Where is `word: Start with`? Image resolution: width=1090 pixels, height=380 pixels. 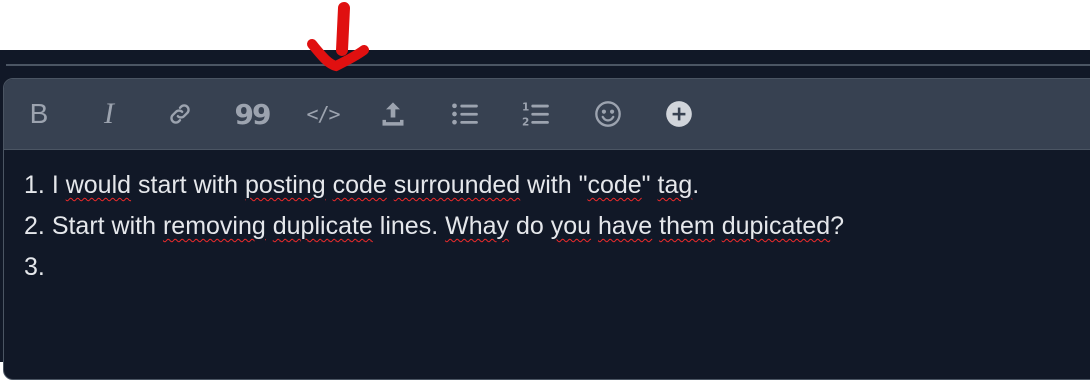
word: Start with is located at coordinates (104, 226).